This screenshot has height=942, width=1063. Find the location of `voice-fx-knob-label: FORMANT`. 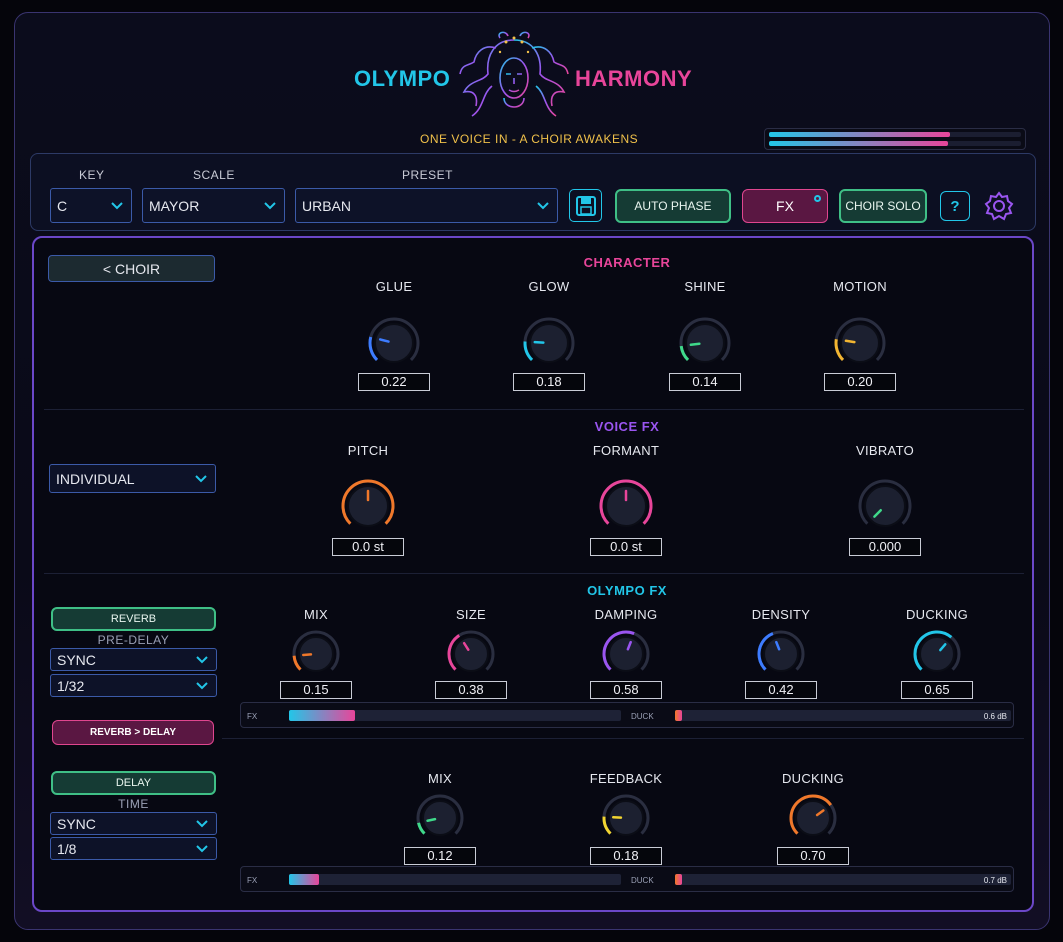

voice-fx-knob-label: FORMANT is located at coordinates (626, 450).